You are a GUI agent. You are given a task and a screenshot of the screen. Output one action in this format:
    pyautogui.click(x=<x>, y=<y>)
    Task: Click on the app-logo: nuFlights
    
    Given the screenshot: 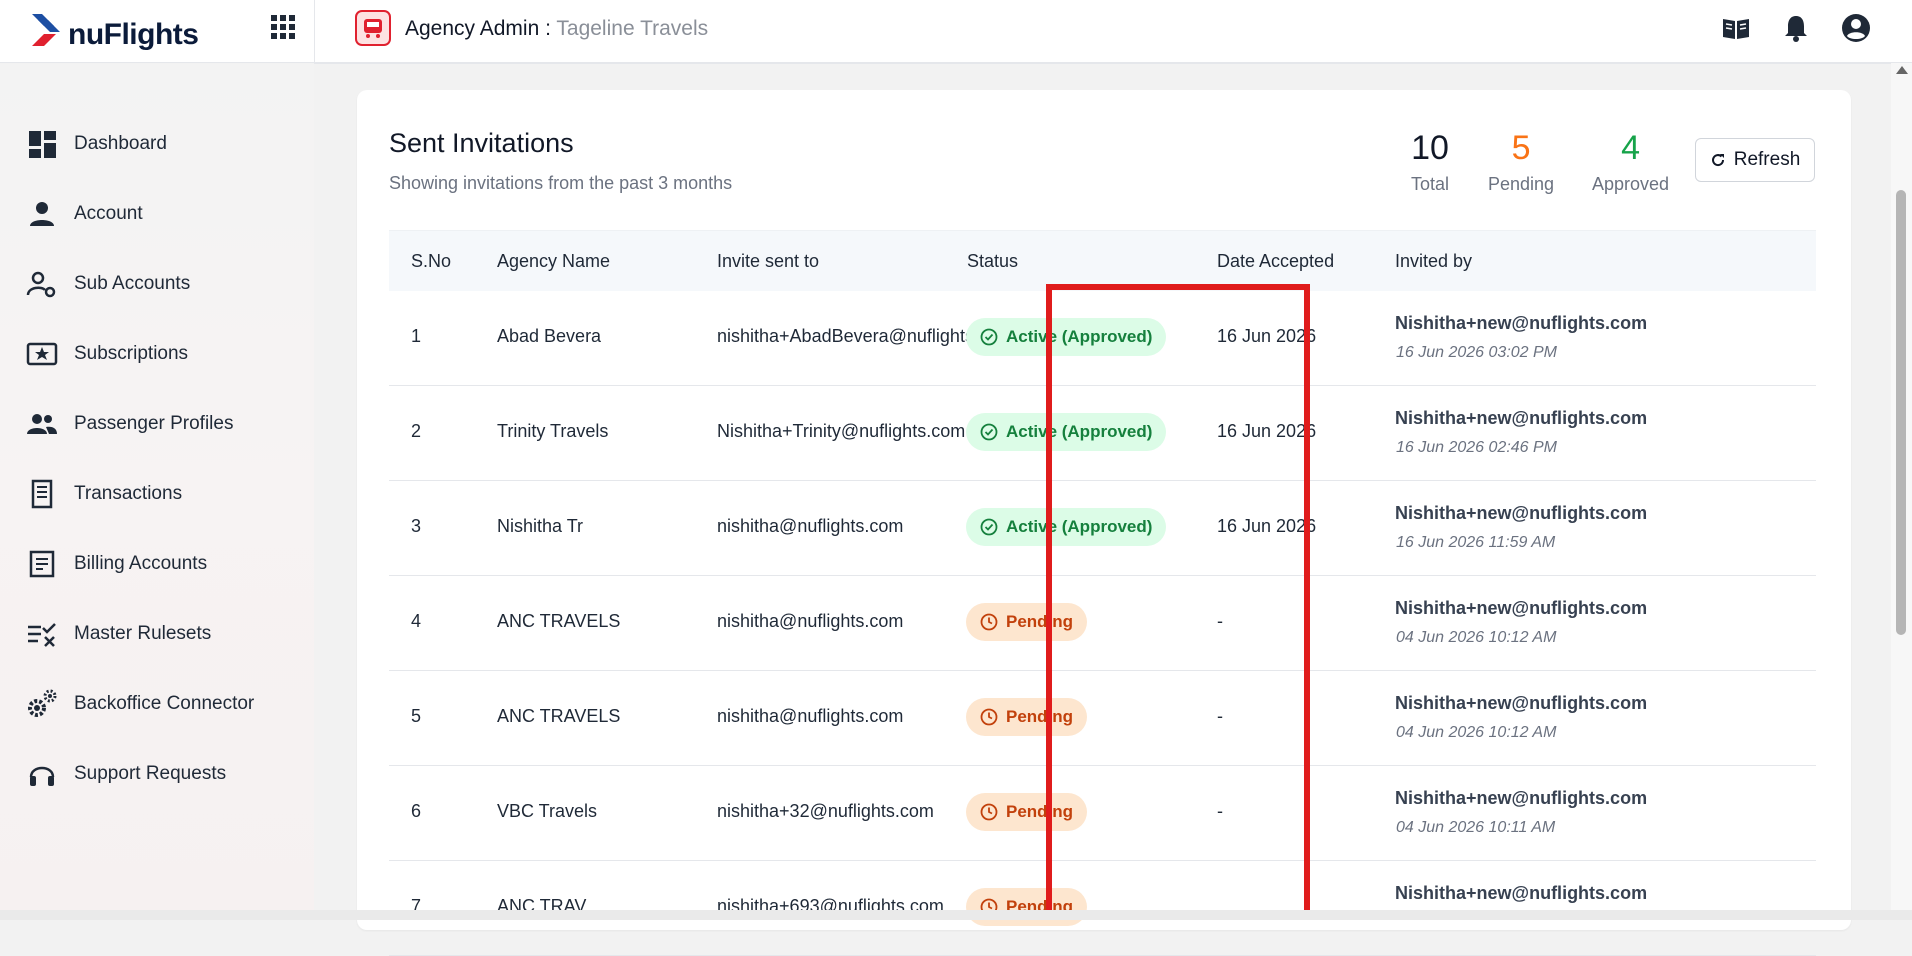 What is the action you would take?
    pyautogui.click(x=114, y=30)
    